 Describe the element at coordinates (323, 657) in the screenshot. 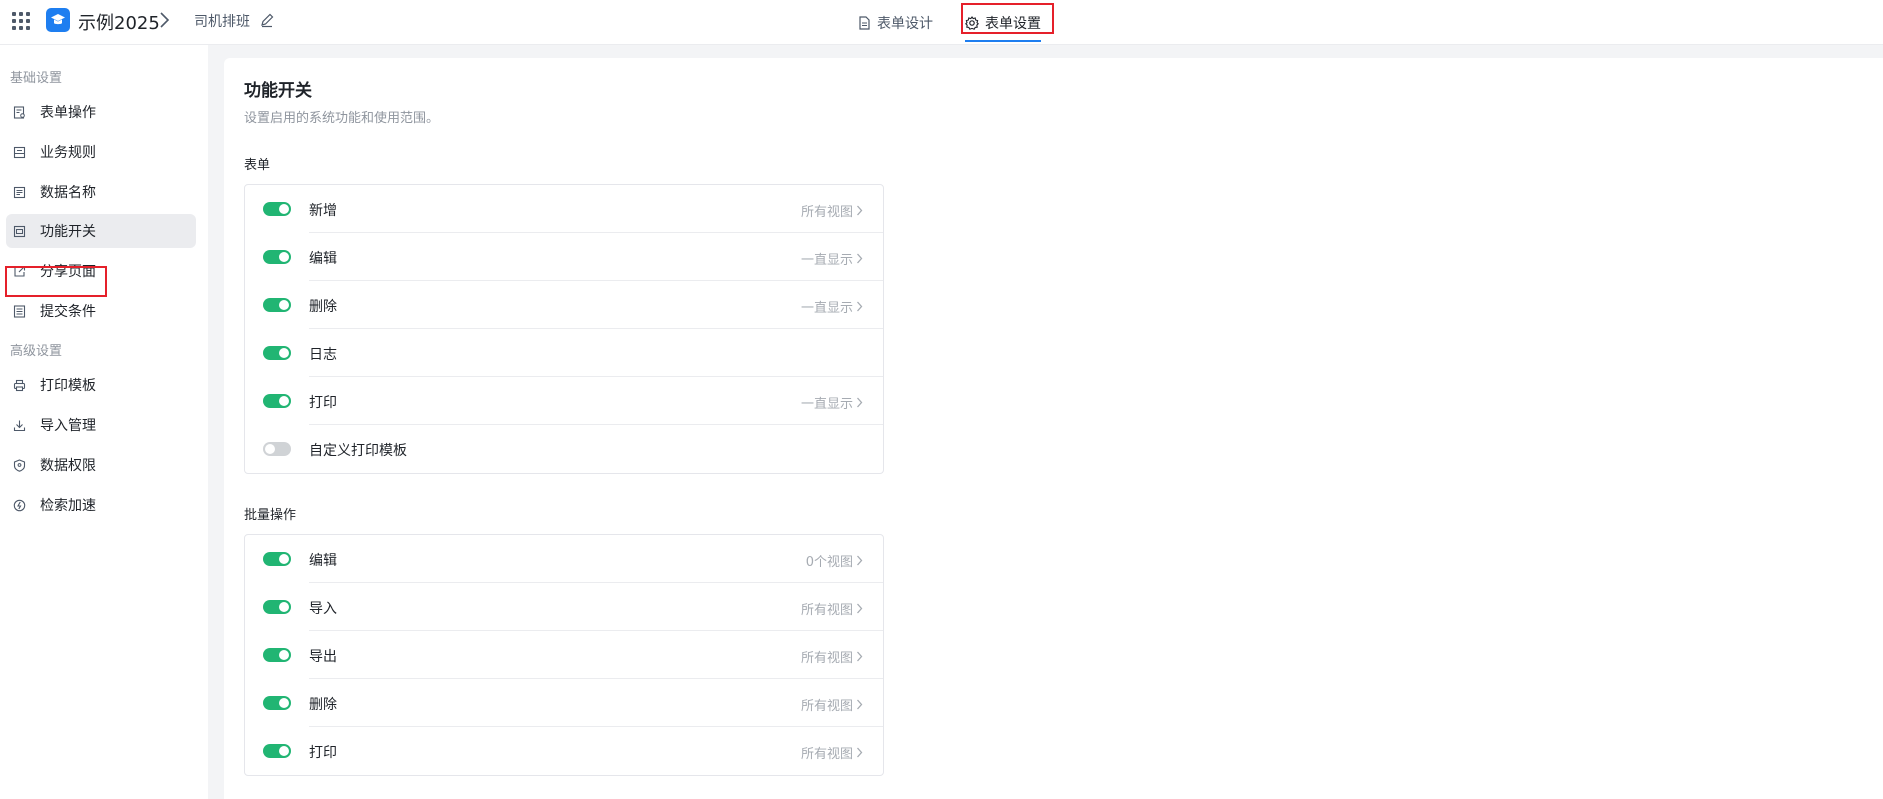

I see `switch-label: 导出` at that location.